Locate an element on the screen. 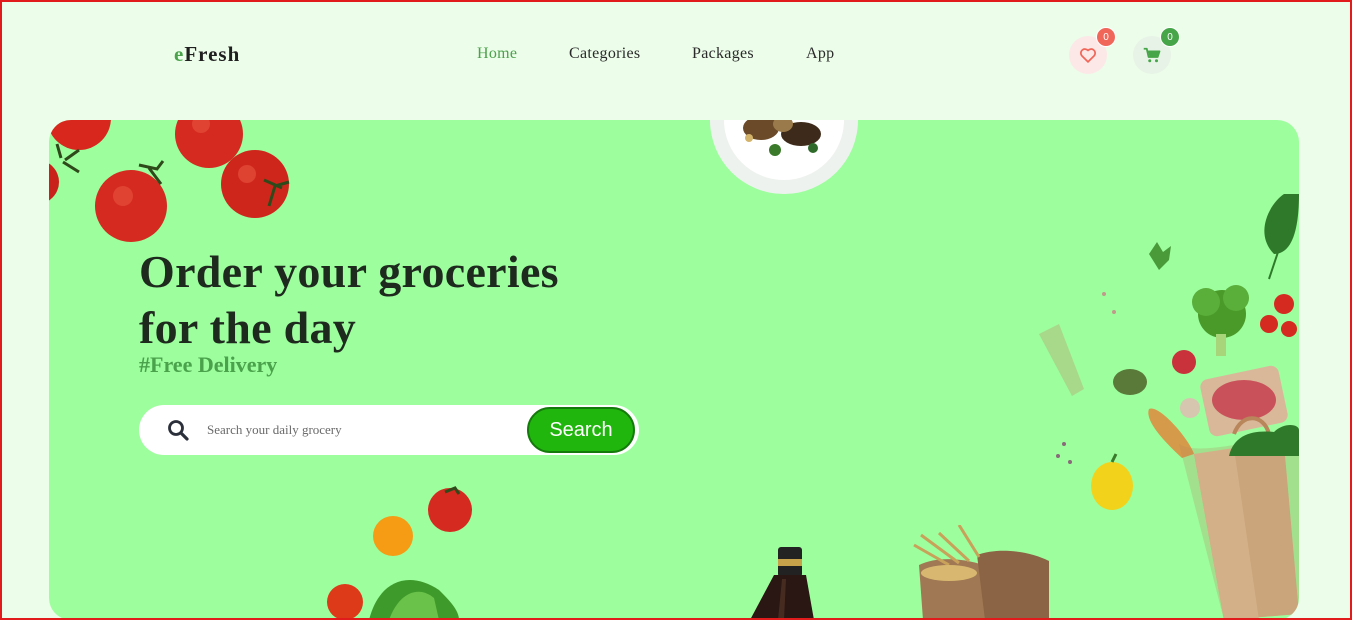 The image size is (1352, 620). logo-first-letter: e is located at coordinates (179, 54).